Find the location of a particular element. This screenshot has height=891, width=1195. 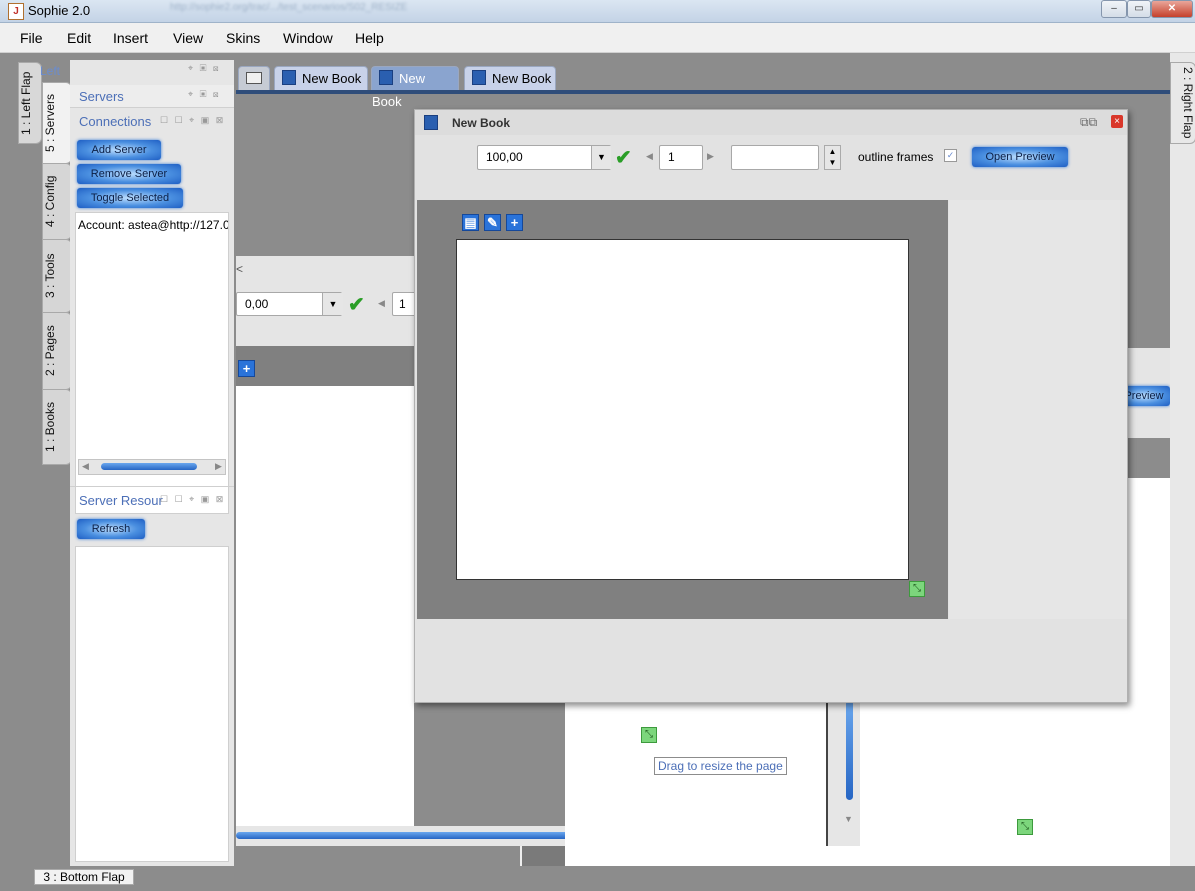

close-window-icon: × is located at coordinates (1117, 121).